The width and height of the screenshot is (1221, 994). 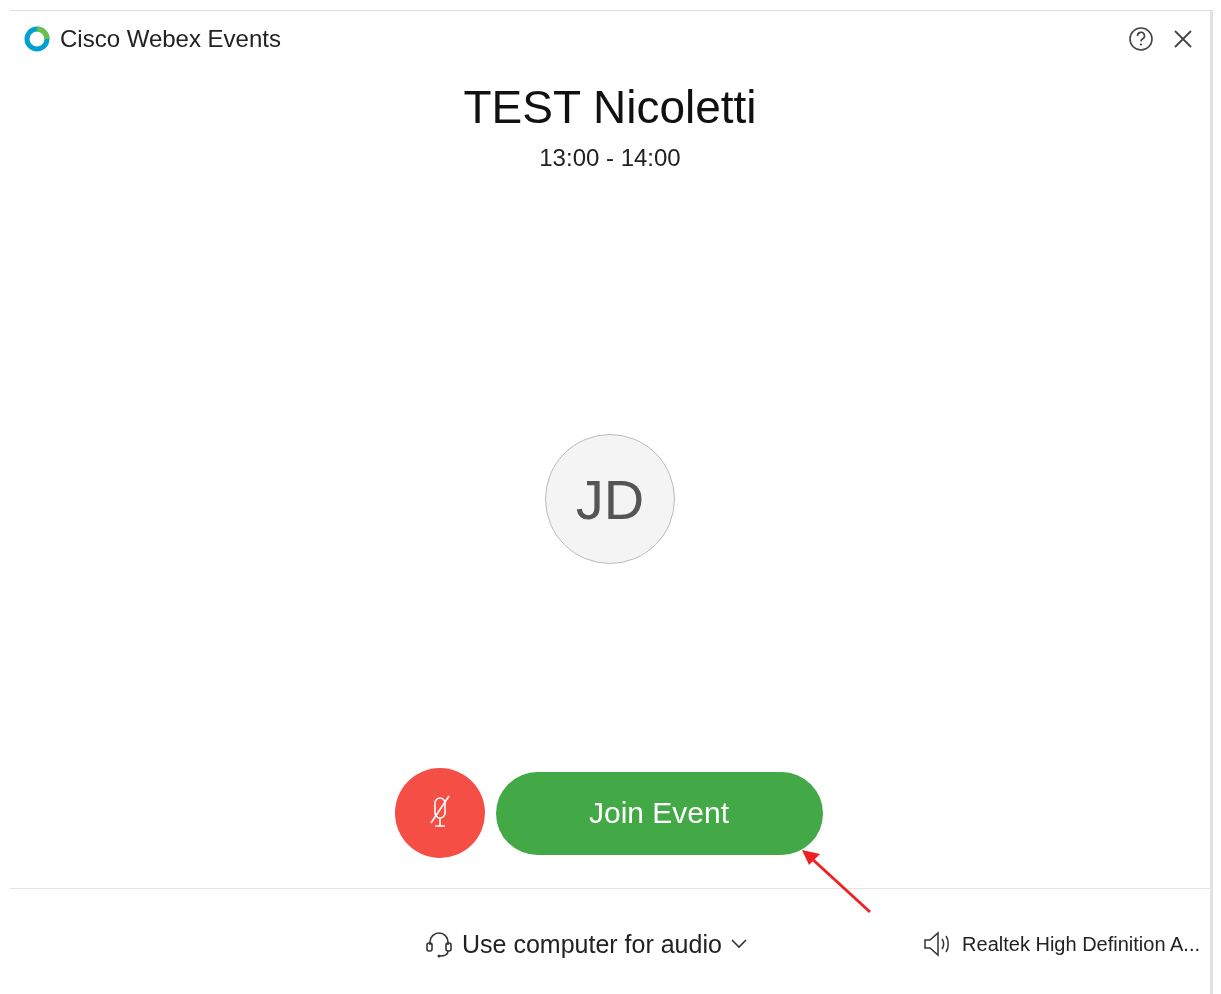 I want to click on app-logo-icon, so click(x=37, y=38).